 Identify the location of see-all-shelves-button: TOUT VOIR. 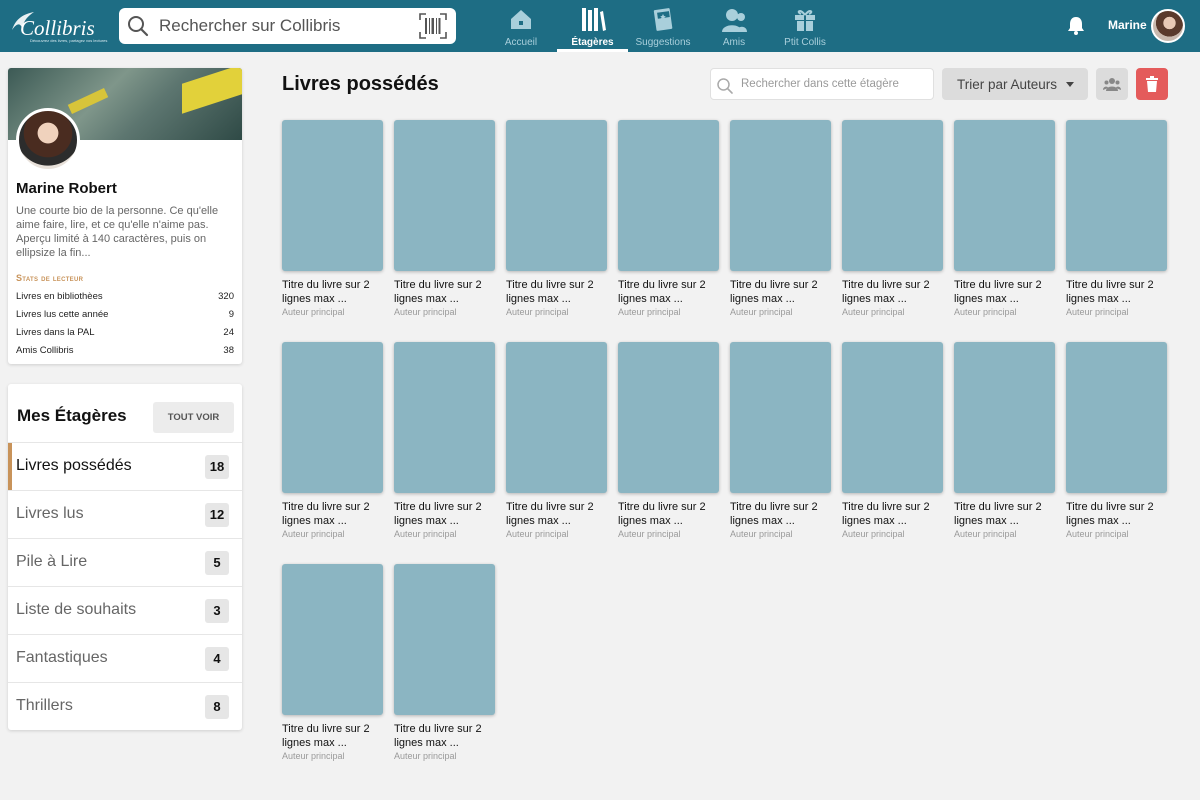
(193, 417).